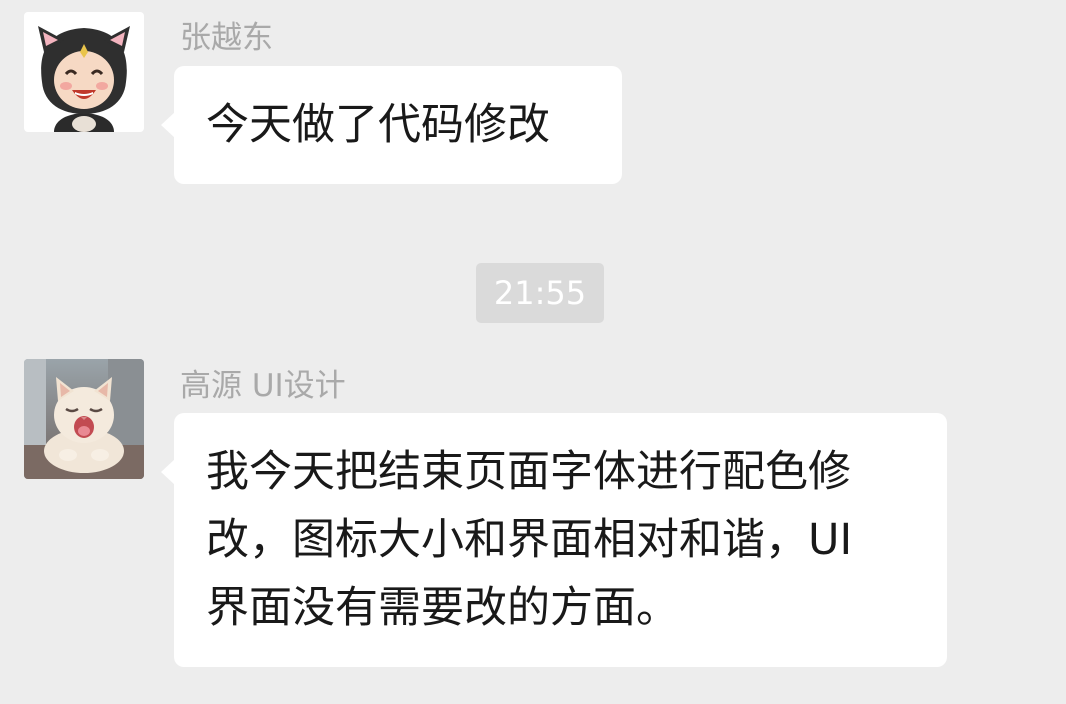 The height and width of the screenshot is (704, 1066). I want to click on sender-name: 张越东, so click(226, 38).